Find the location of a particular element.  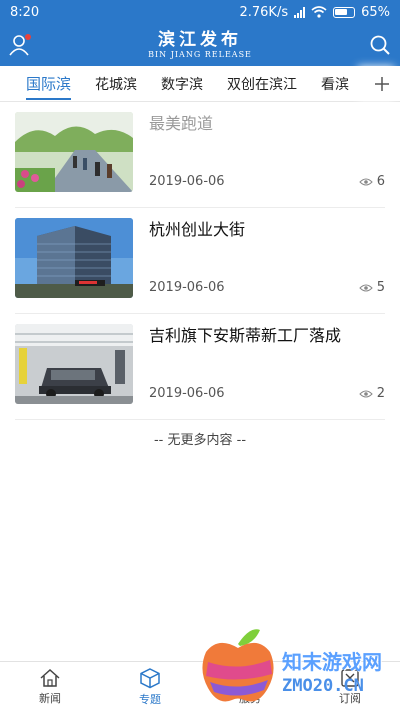

category-tabs: 国际滨 花城滨 数字滨 双创在滨江 看滨 is located at coordinates (200, 84).